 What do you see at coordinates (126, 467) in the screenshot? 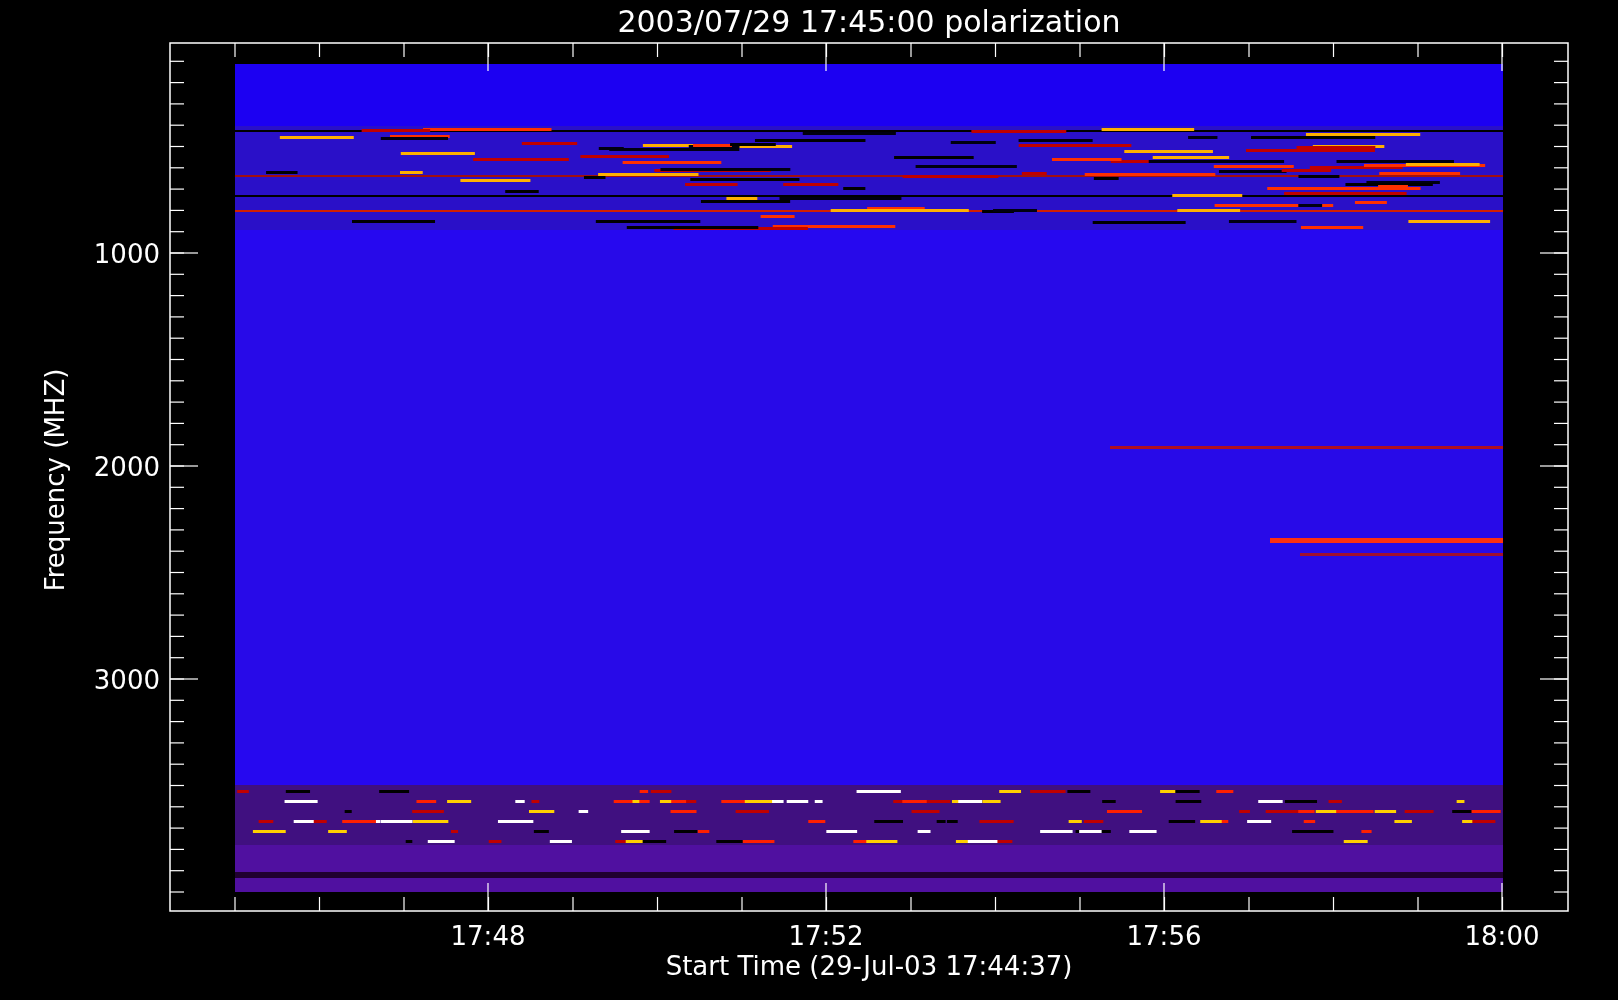
I see `y-tick-label: 2000` at bounding box center [126, 467].